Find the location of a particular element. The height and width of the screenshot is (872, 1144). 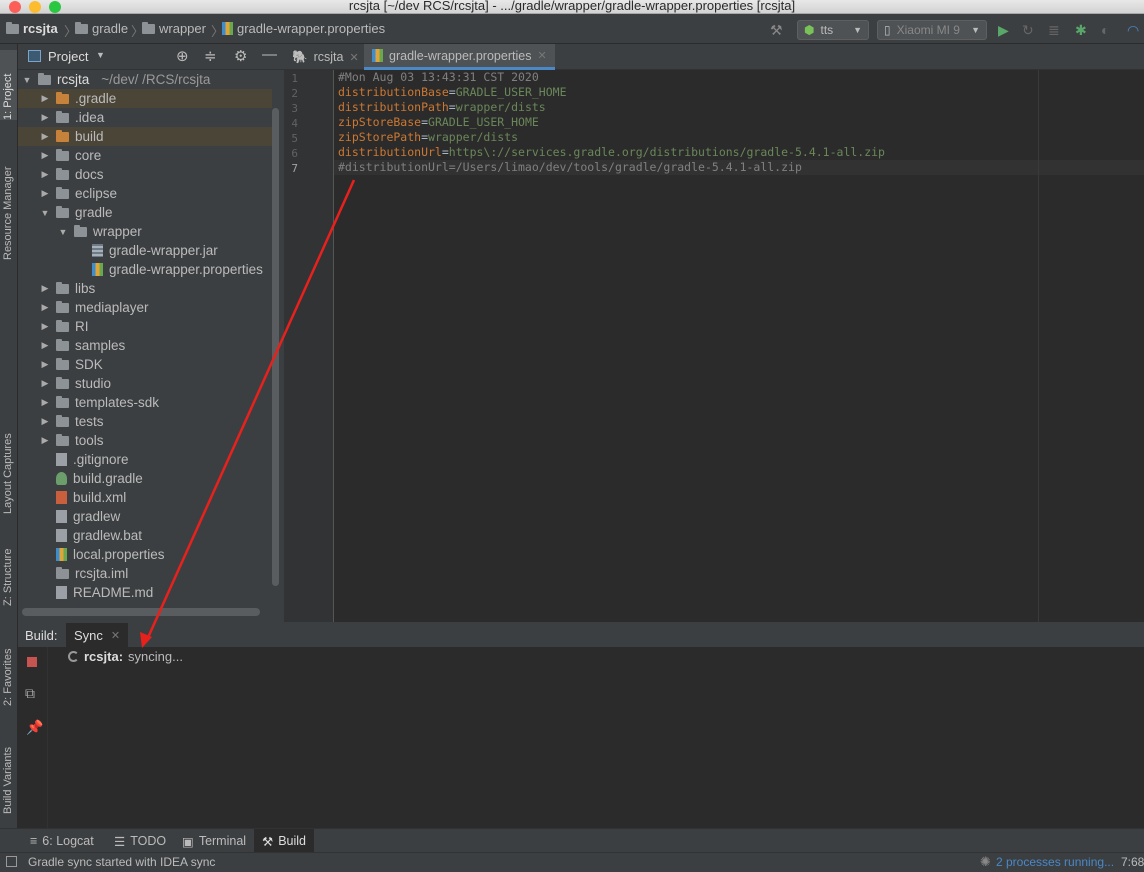

editor-tab-gradle-wrapper-properties: gradle-wrapper.properties ✕ is located at coordinates (459, 57).